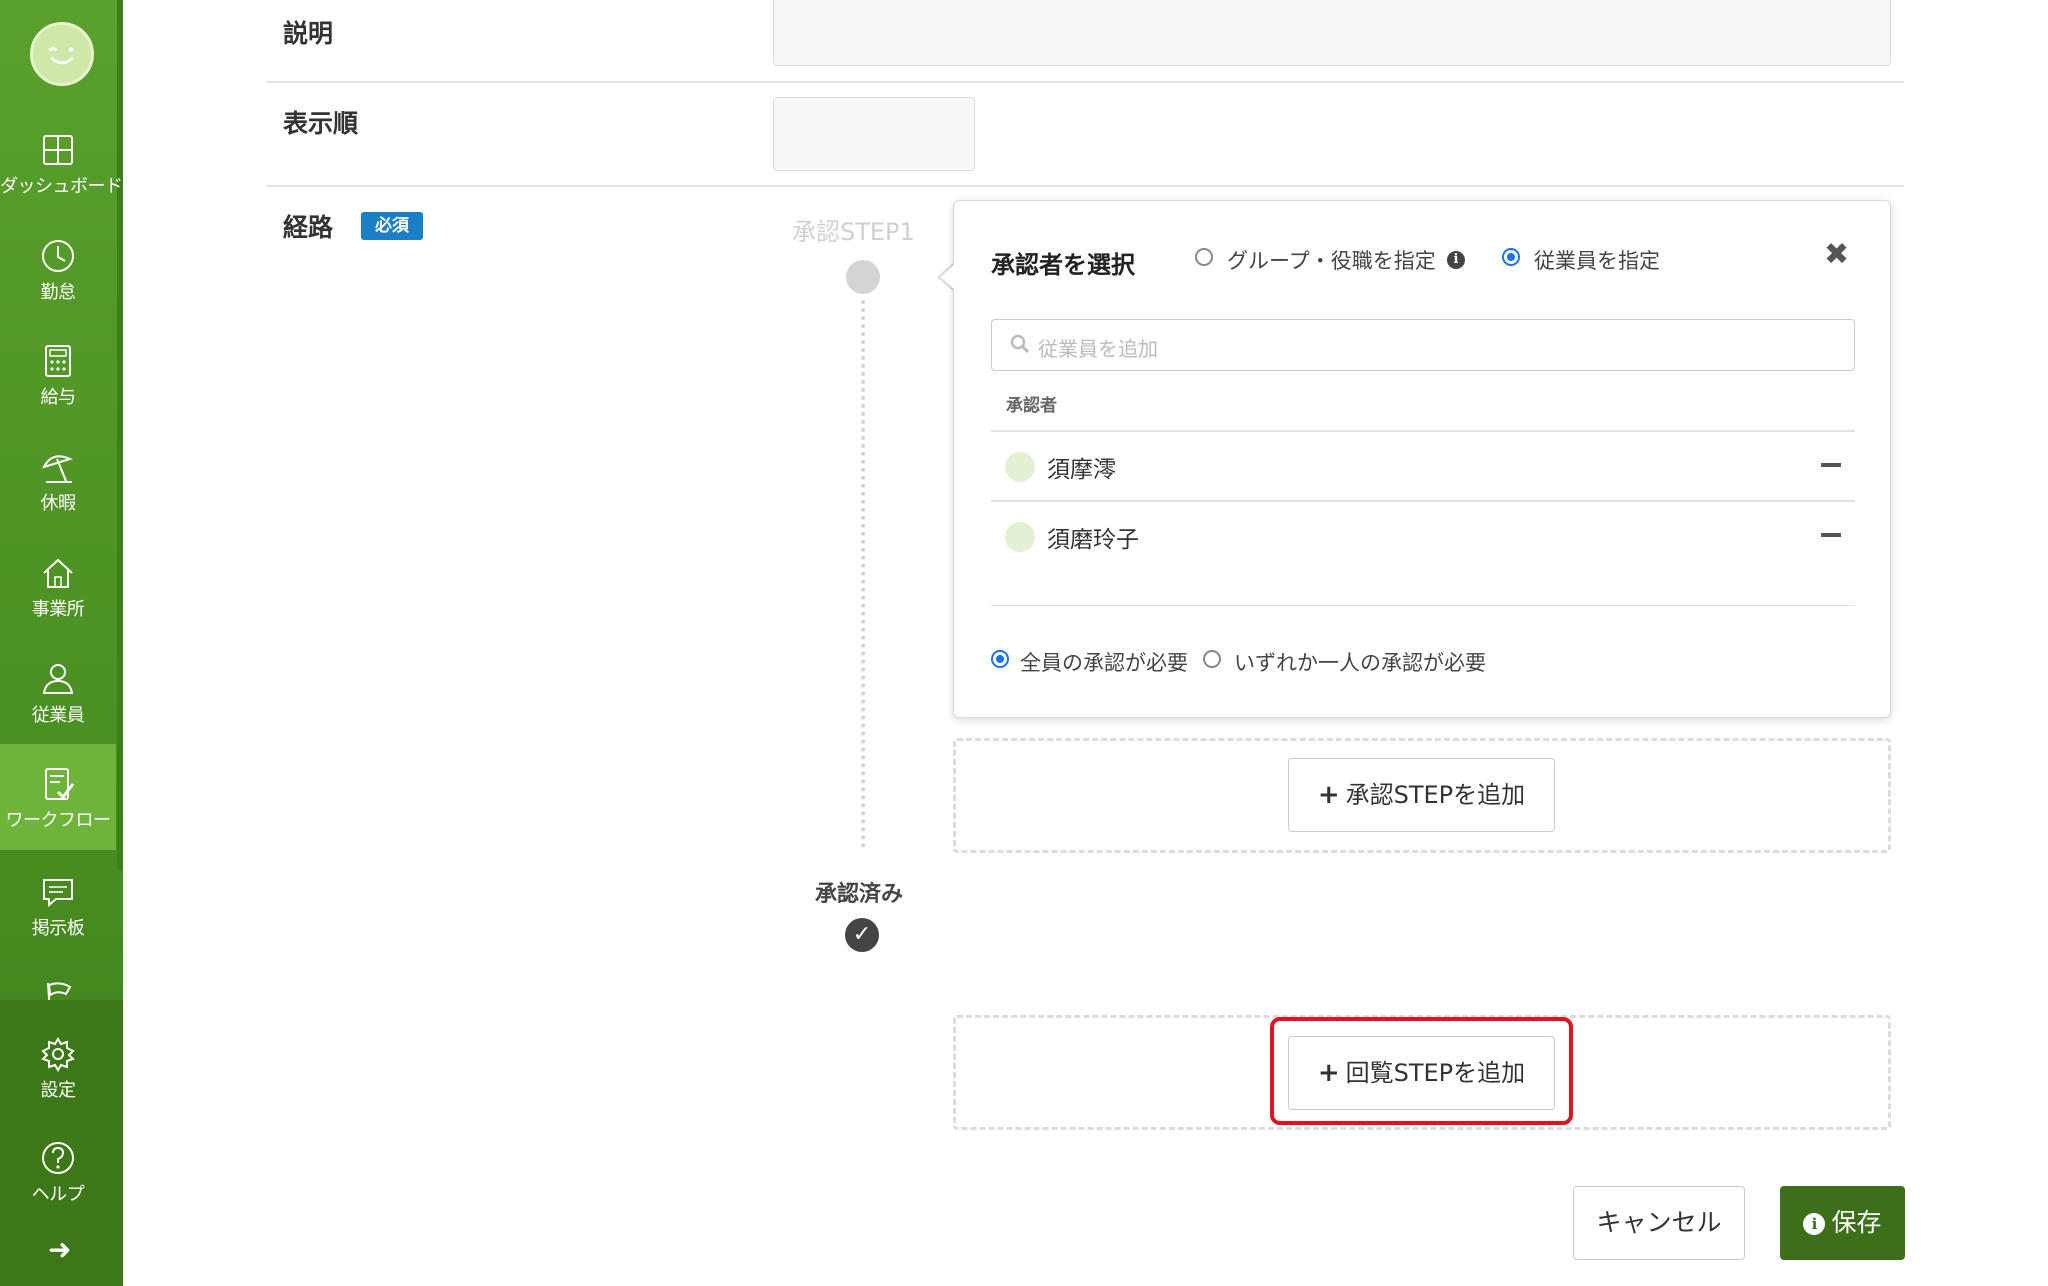  Describe the element at coordinates (1421, 1071) in the screenshot. I see `highlight-annotation` at that location.